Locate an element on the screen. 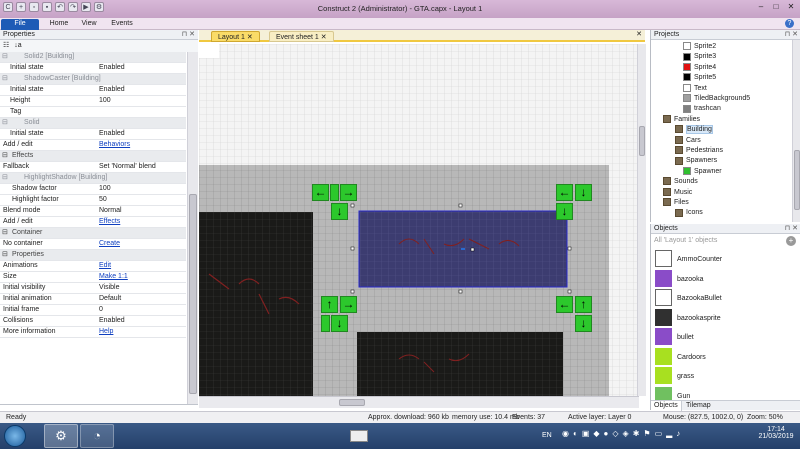  taskbar-app-icon: ⚙ is located at coordinates (61, 436).